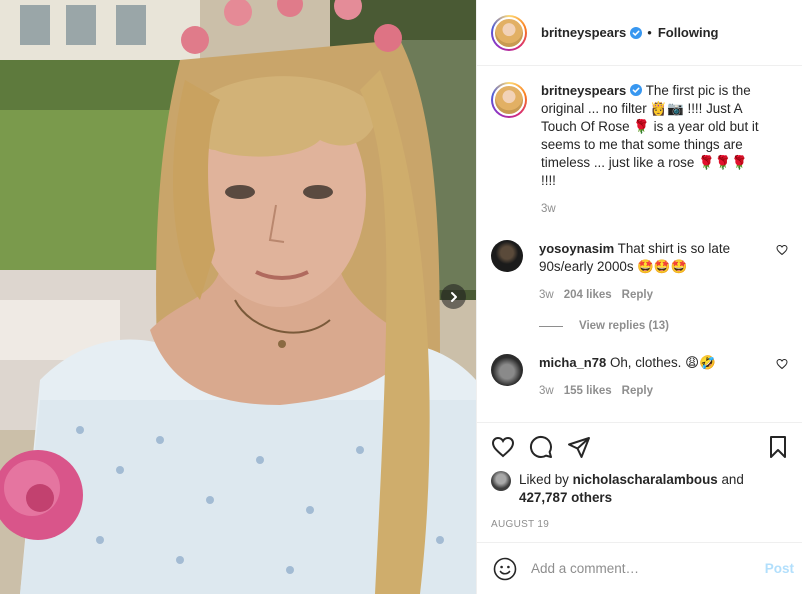 This screenshot has height=594, width=802. I want to click on comment-meta: 3w 204 likes Reply, so click(643, 295).